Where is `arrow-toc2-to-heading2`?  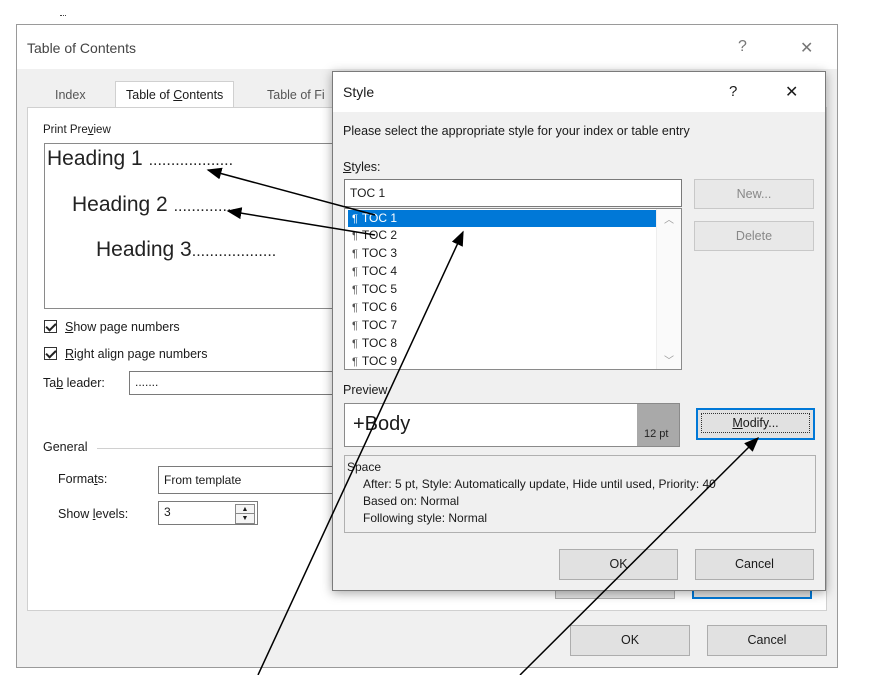
arrow-toc2-to-heading2 is located at coordinates (301, 221).